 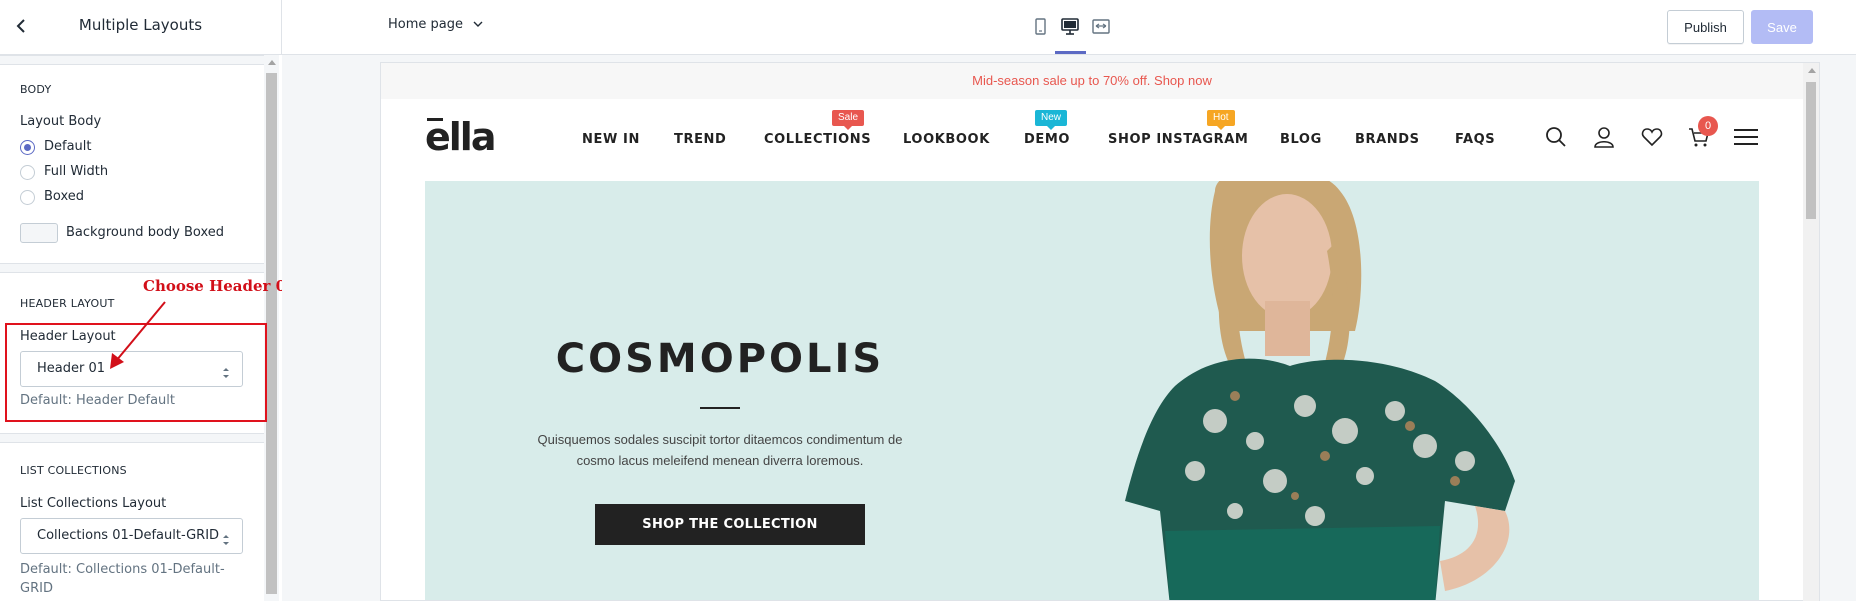 What do you see at coordinates (27, 147) in the screenshot?
I see `radio-default` at bounding box center [27, 147].